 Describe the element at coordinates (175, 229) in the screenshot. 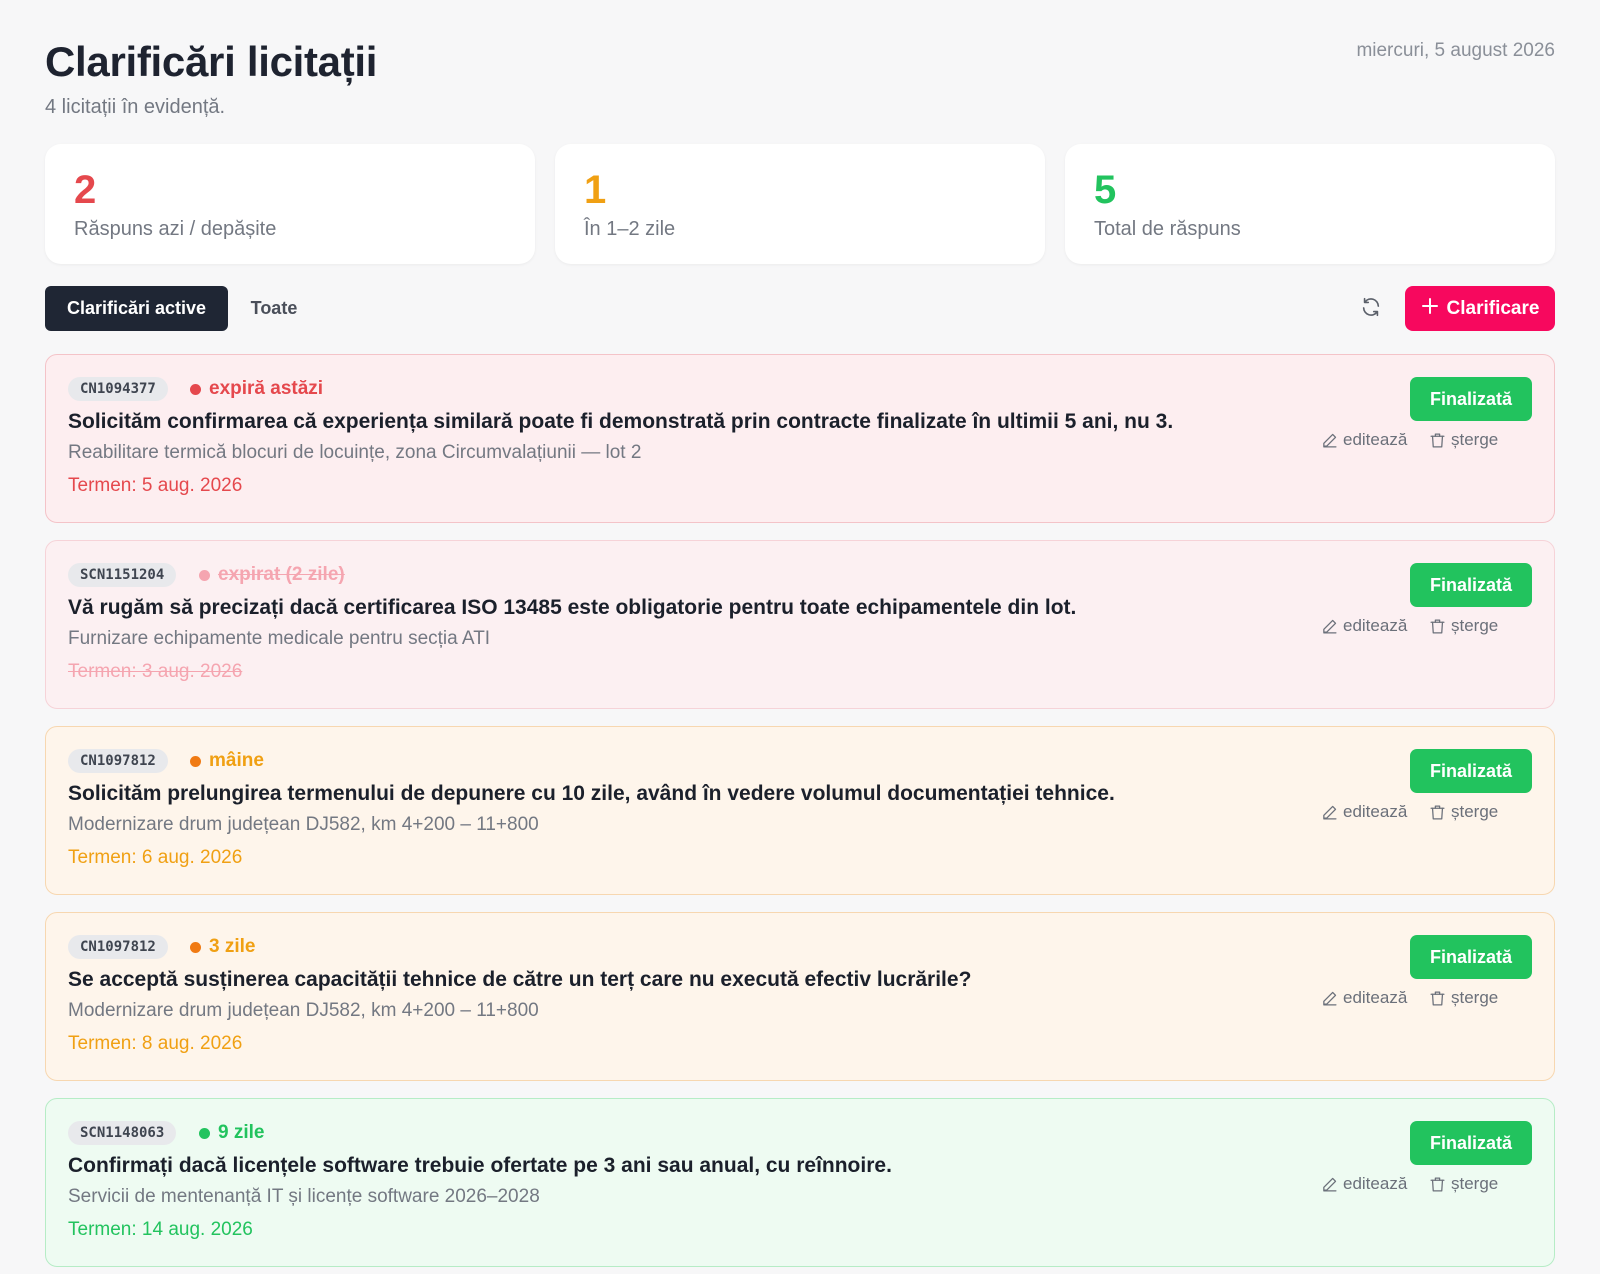

I see `stat-label: Răspuns azi / depășite` at that location.